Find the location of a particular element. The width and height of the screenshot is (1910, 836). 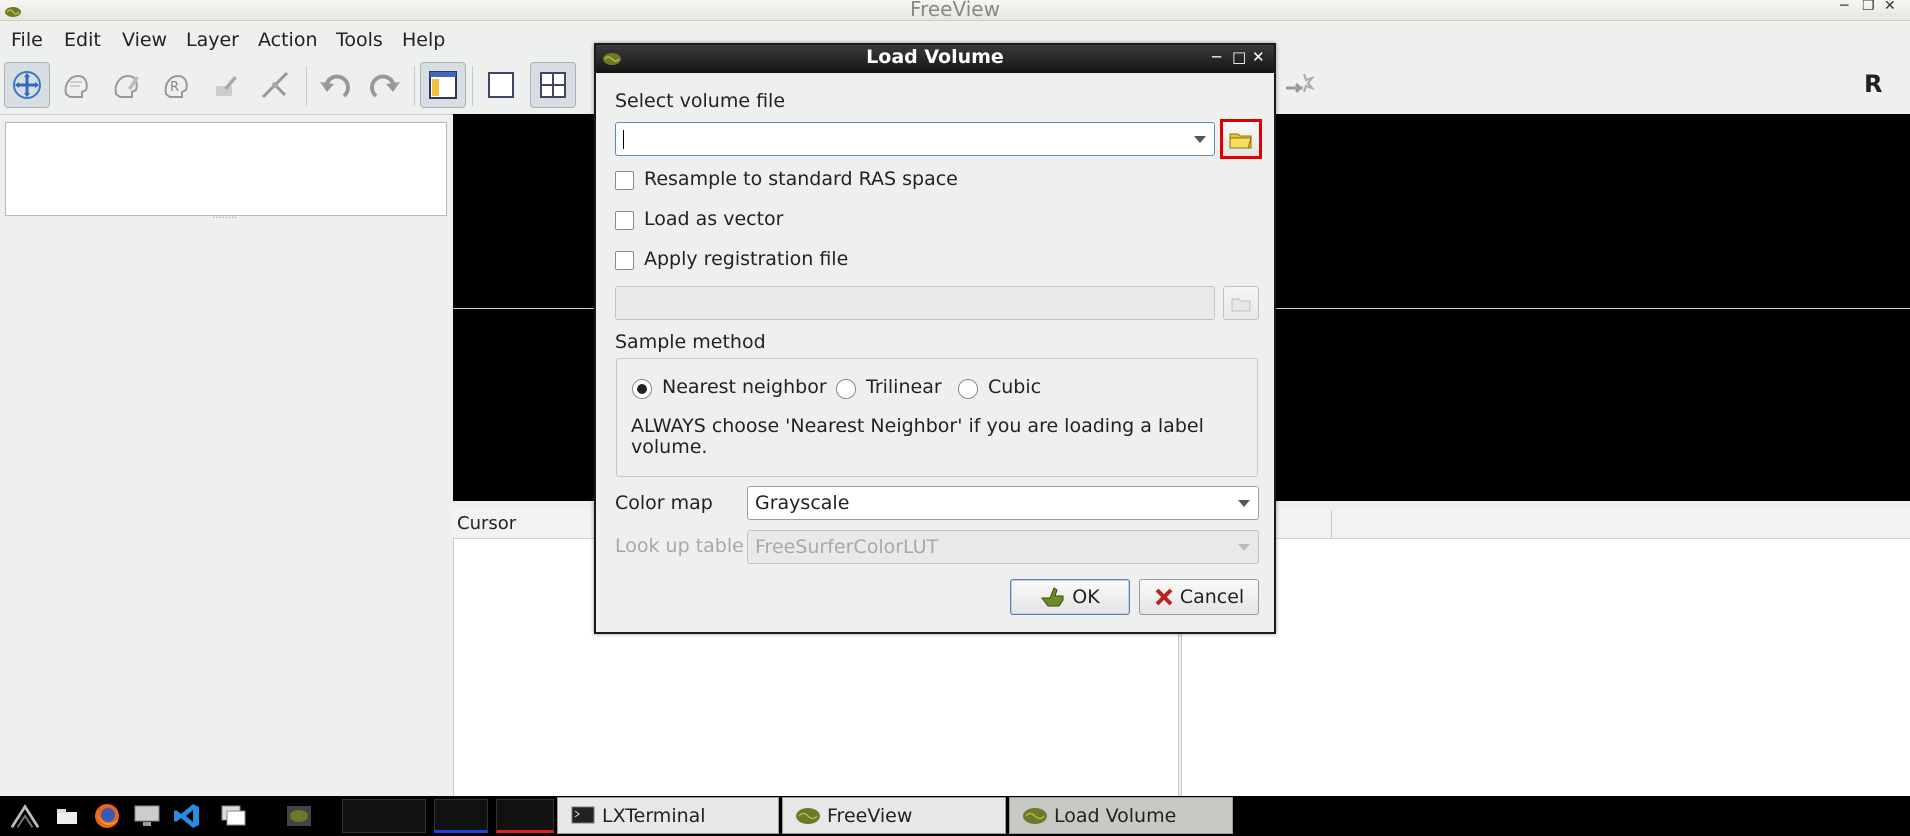

cursor-header-label: Cursor is located at coordinates (487, 523).